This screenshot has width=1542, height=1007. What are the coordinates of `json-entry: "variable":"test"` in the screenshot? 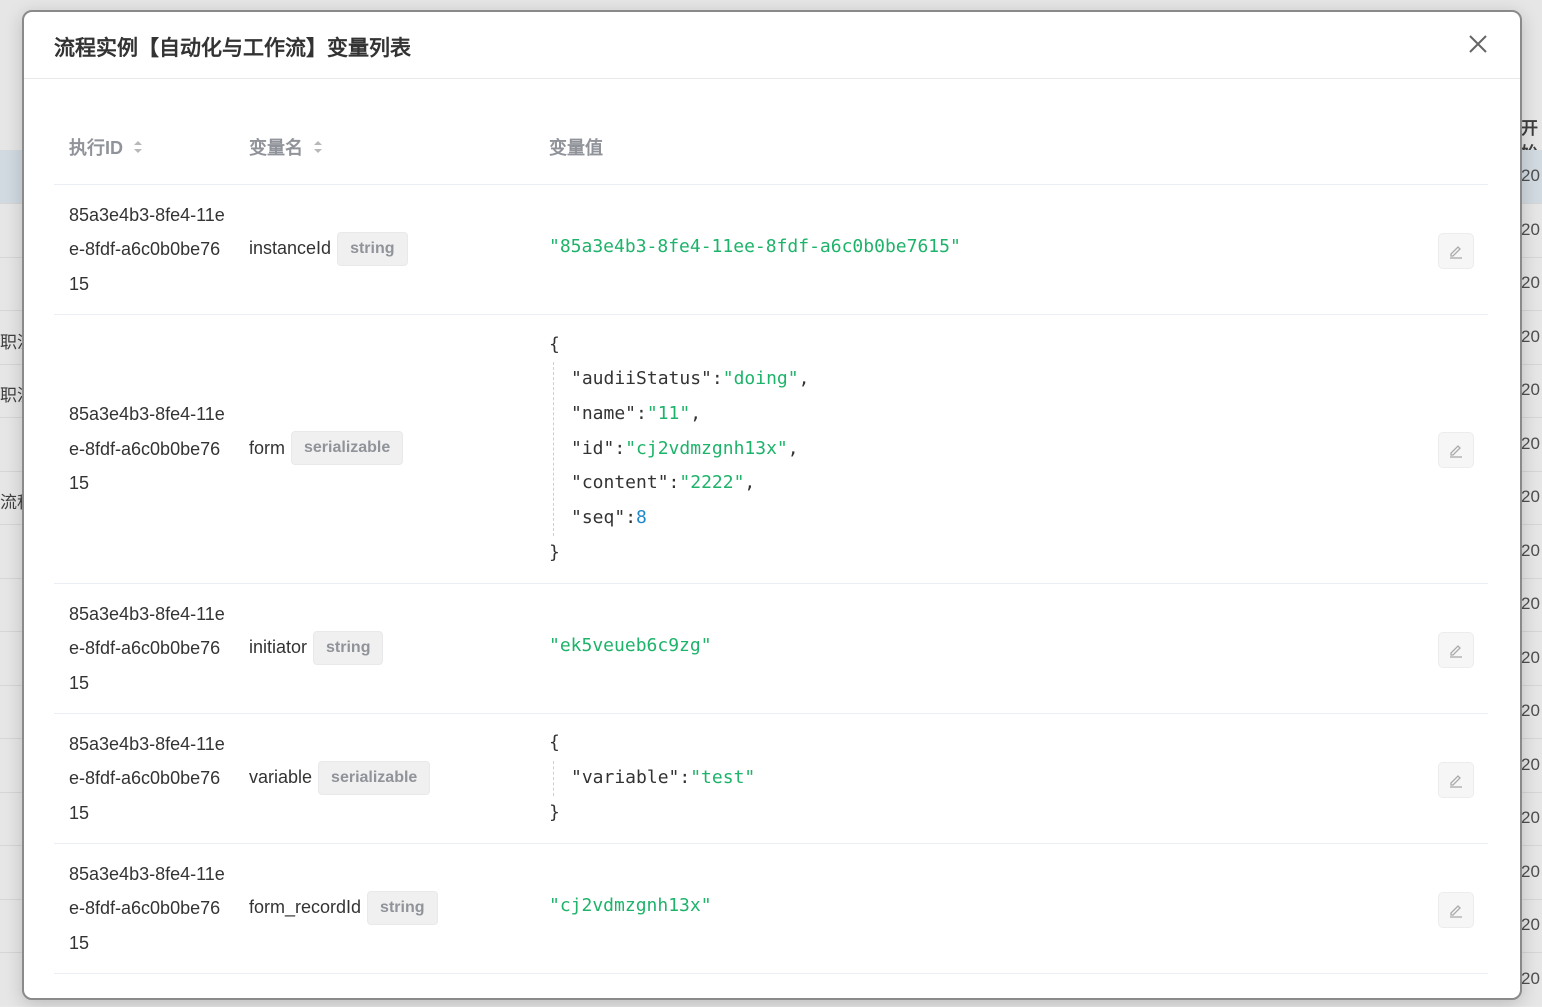 It's located at (663, 778).